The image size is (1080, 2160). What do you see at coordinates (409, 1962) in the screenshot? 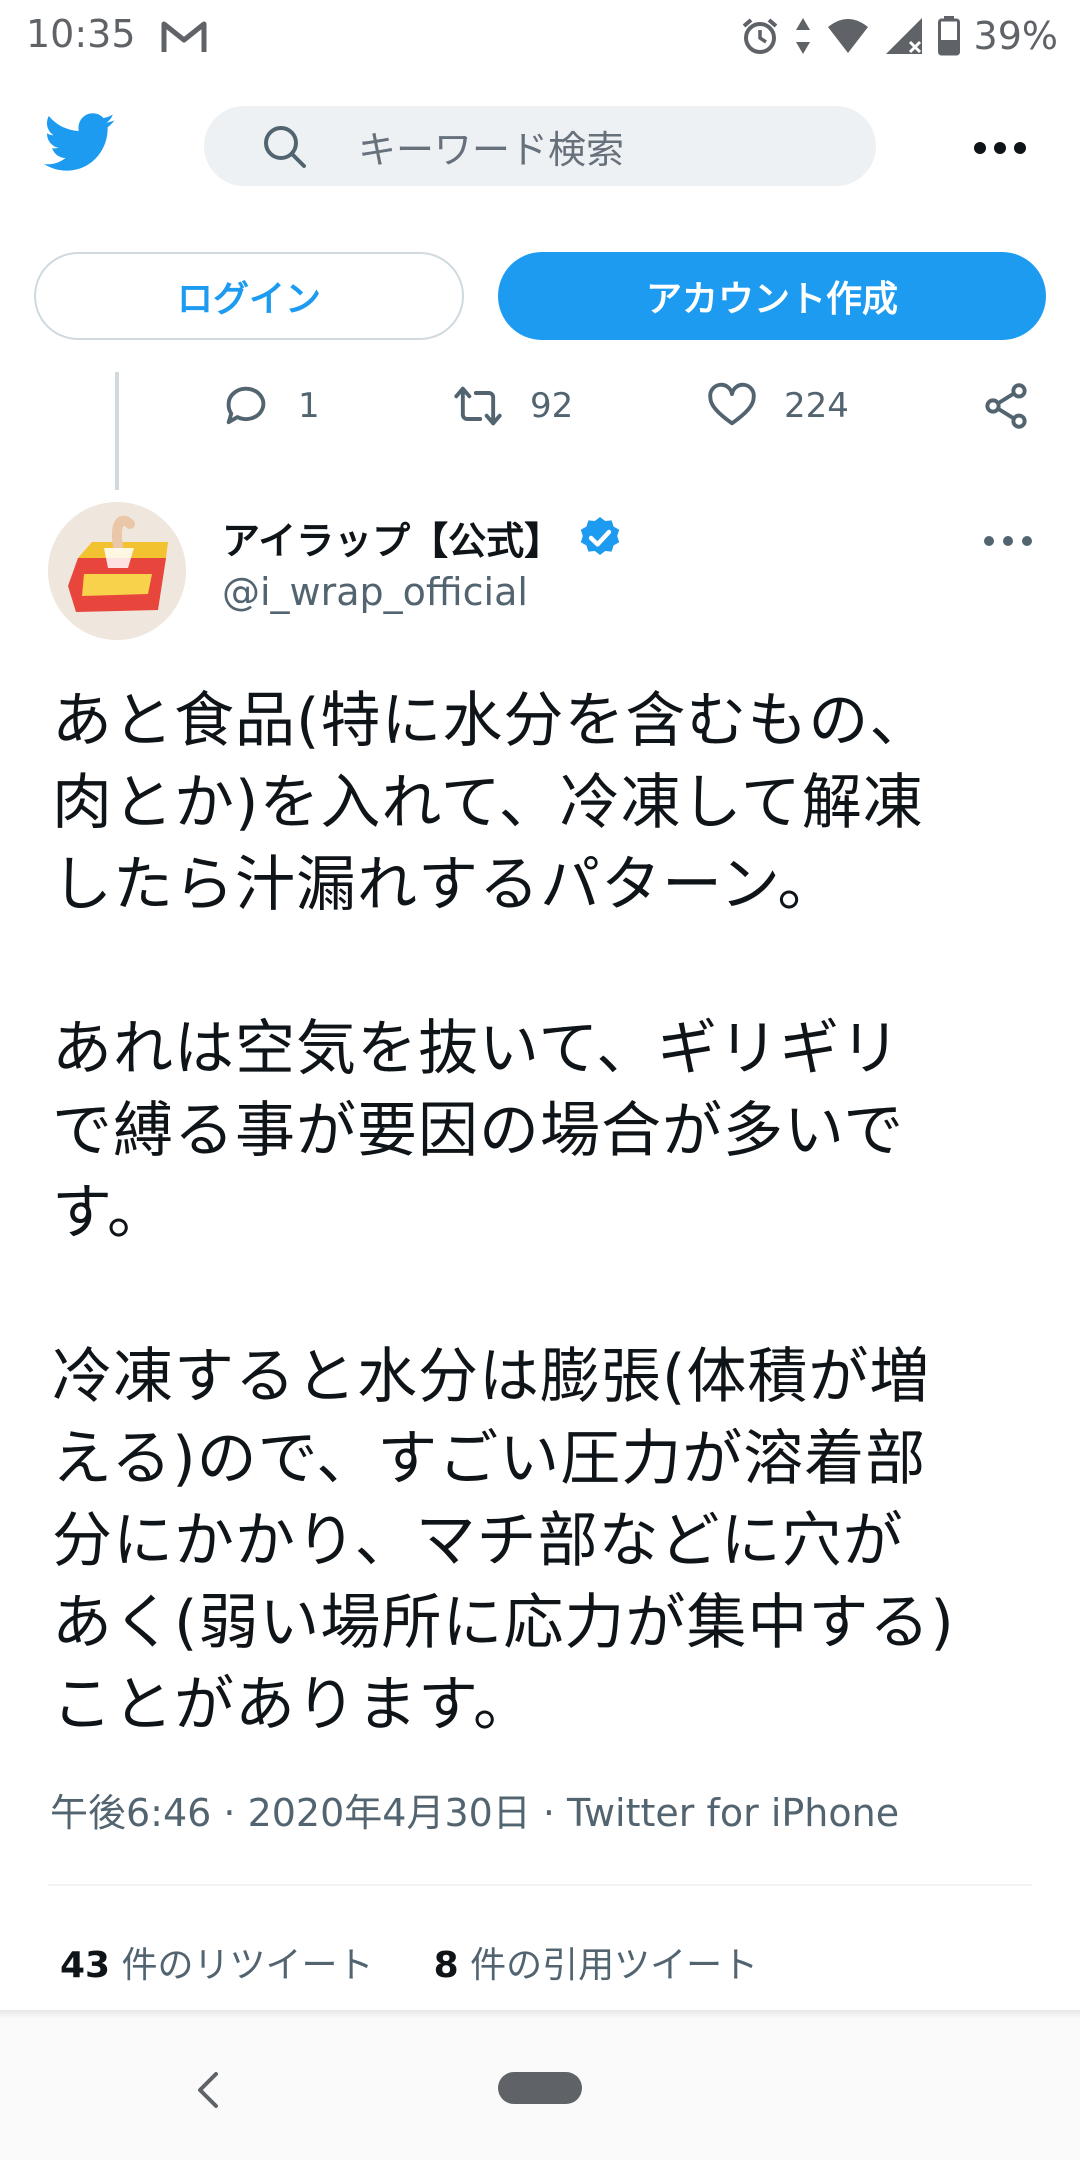
I see `tweet-stats: 43 件のリツイート 8 件の引用ツイート` at bounding box center [409, 1962].